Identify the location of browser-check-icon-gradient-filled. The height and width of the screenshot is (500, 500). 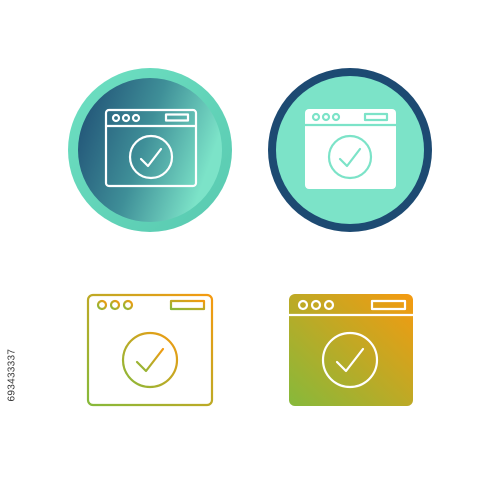
(351, 350).